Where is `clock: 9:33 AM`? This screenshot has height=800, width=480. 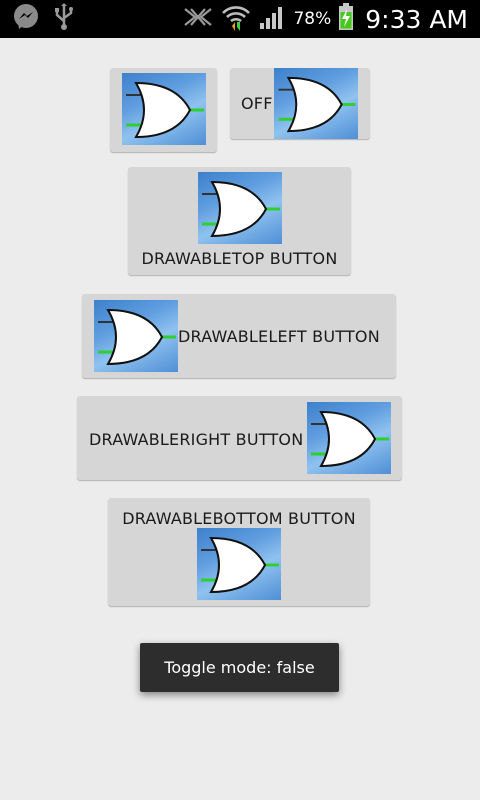 clock: 9:33 AM is located at coordinates (416, 19).